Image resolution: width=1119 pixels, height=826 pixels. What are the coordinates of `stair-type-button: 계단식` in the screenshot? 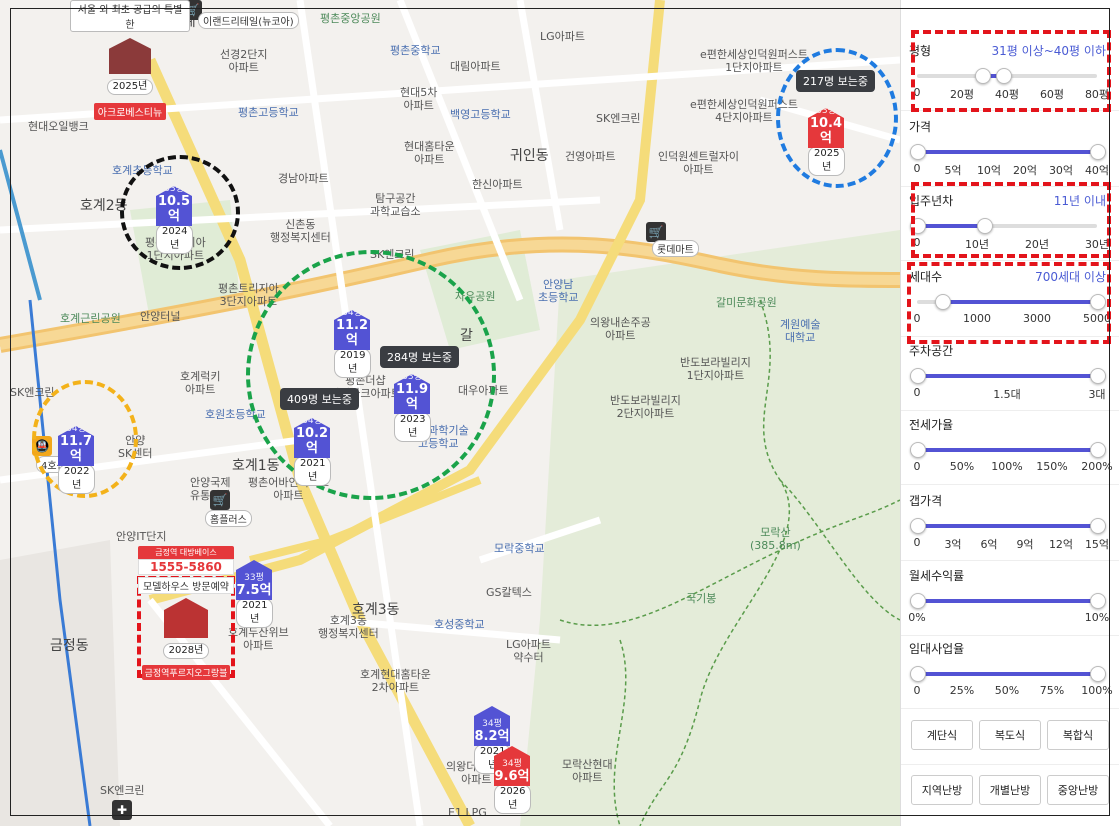 It's located at (942, 735).